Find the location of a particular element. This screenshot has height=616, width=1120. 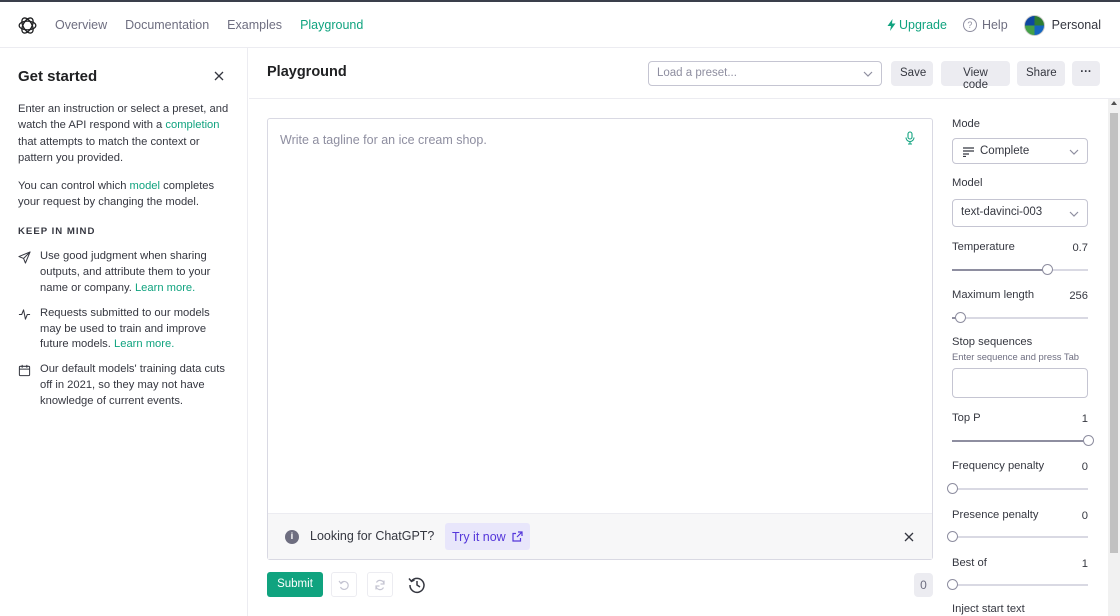

max-length-label: Maximum length is located at coordinates (993, 295).